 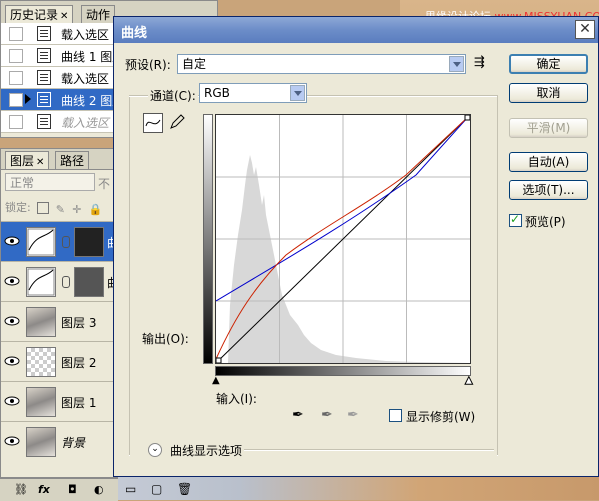 I want to click on mask-icon: ◘, so click(x=72, y=489).